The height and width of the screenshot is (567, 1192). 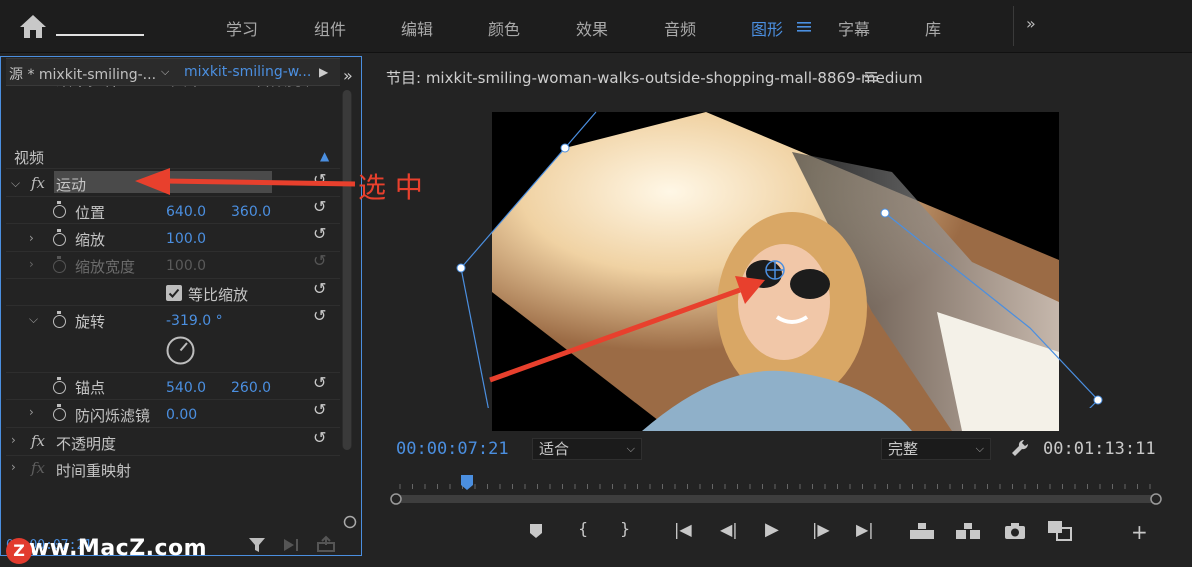 What do you see at coordinates (854, 28) in the screenshot?
I see `workspace-tab-captions: 字幕` at bounding box center [854, 28].